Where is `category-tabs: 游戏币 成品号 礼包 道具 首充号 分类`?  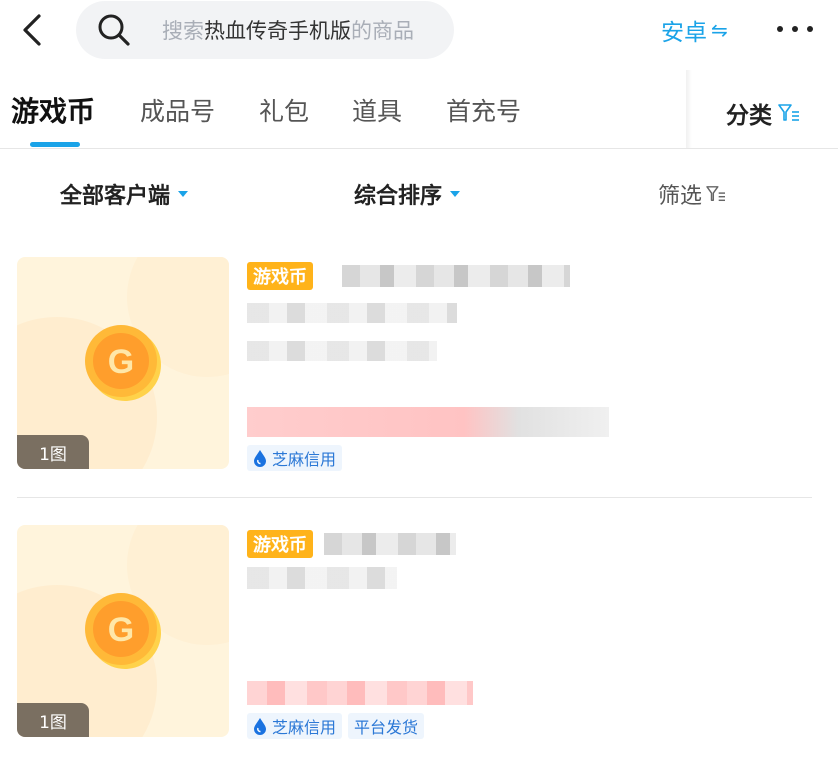 category-tabs: 游戏币 成品号 礼包 道具 首充号 分类 is located at coordinates (419, 110).